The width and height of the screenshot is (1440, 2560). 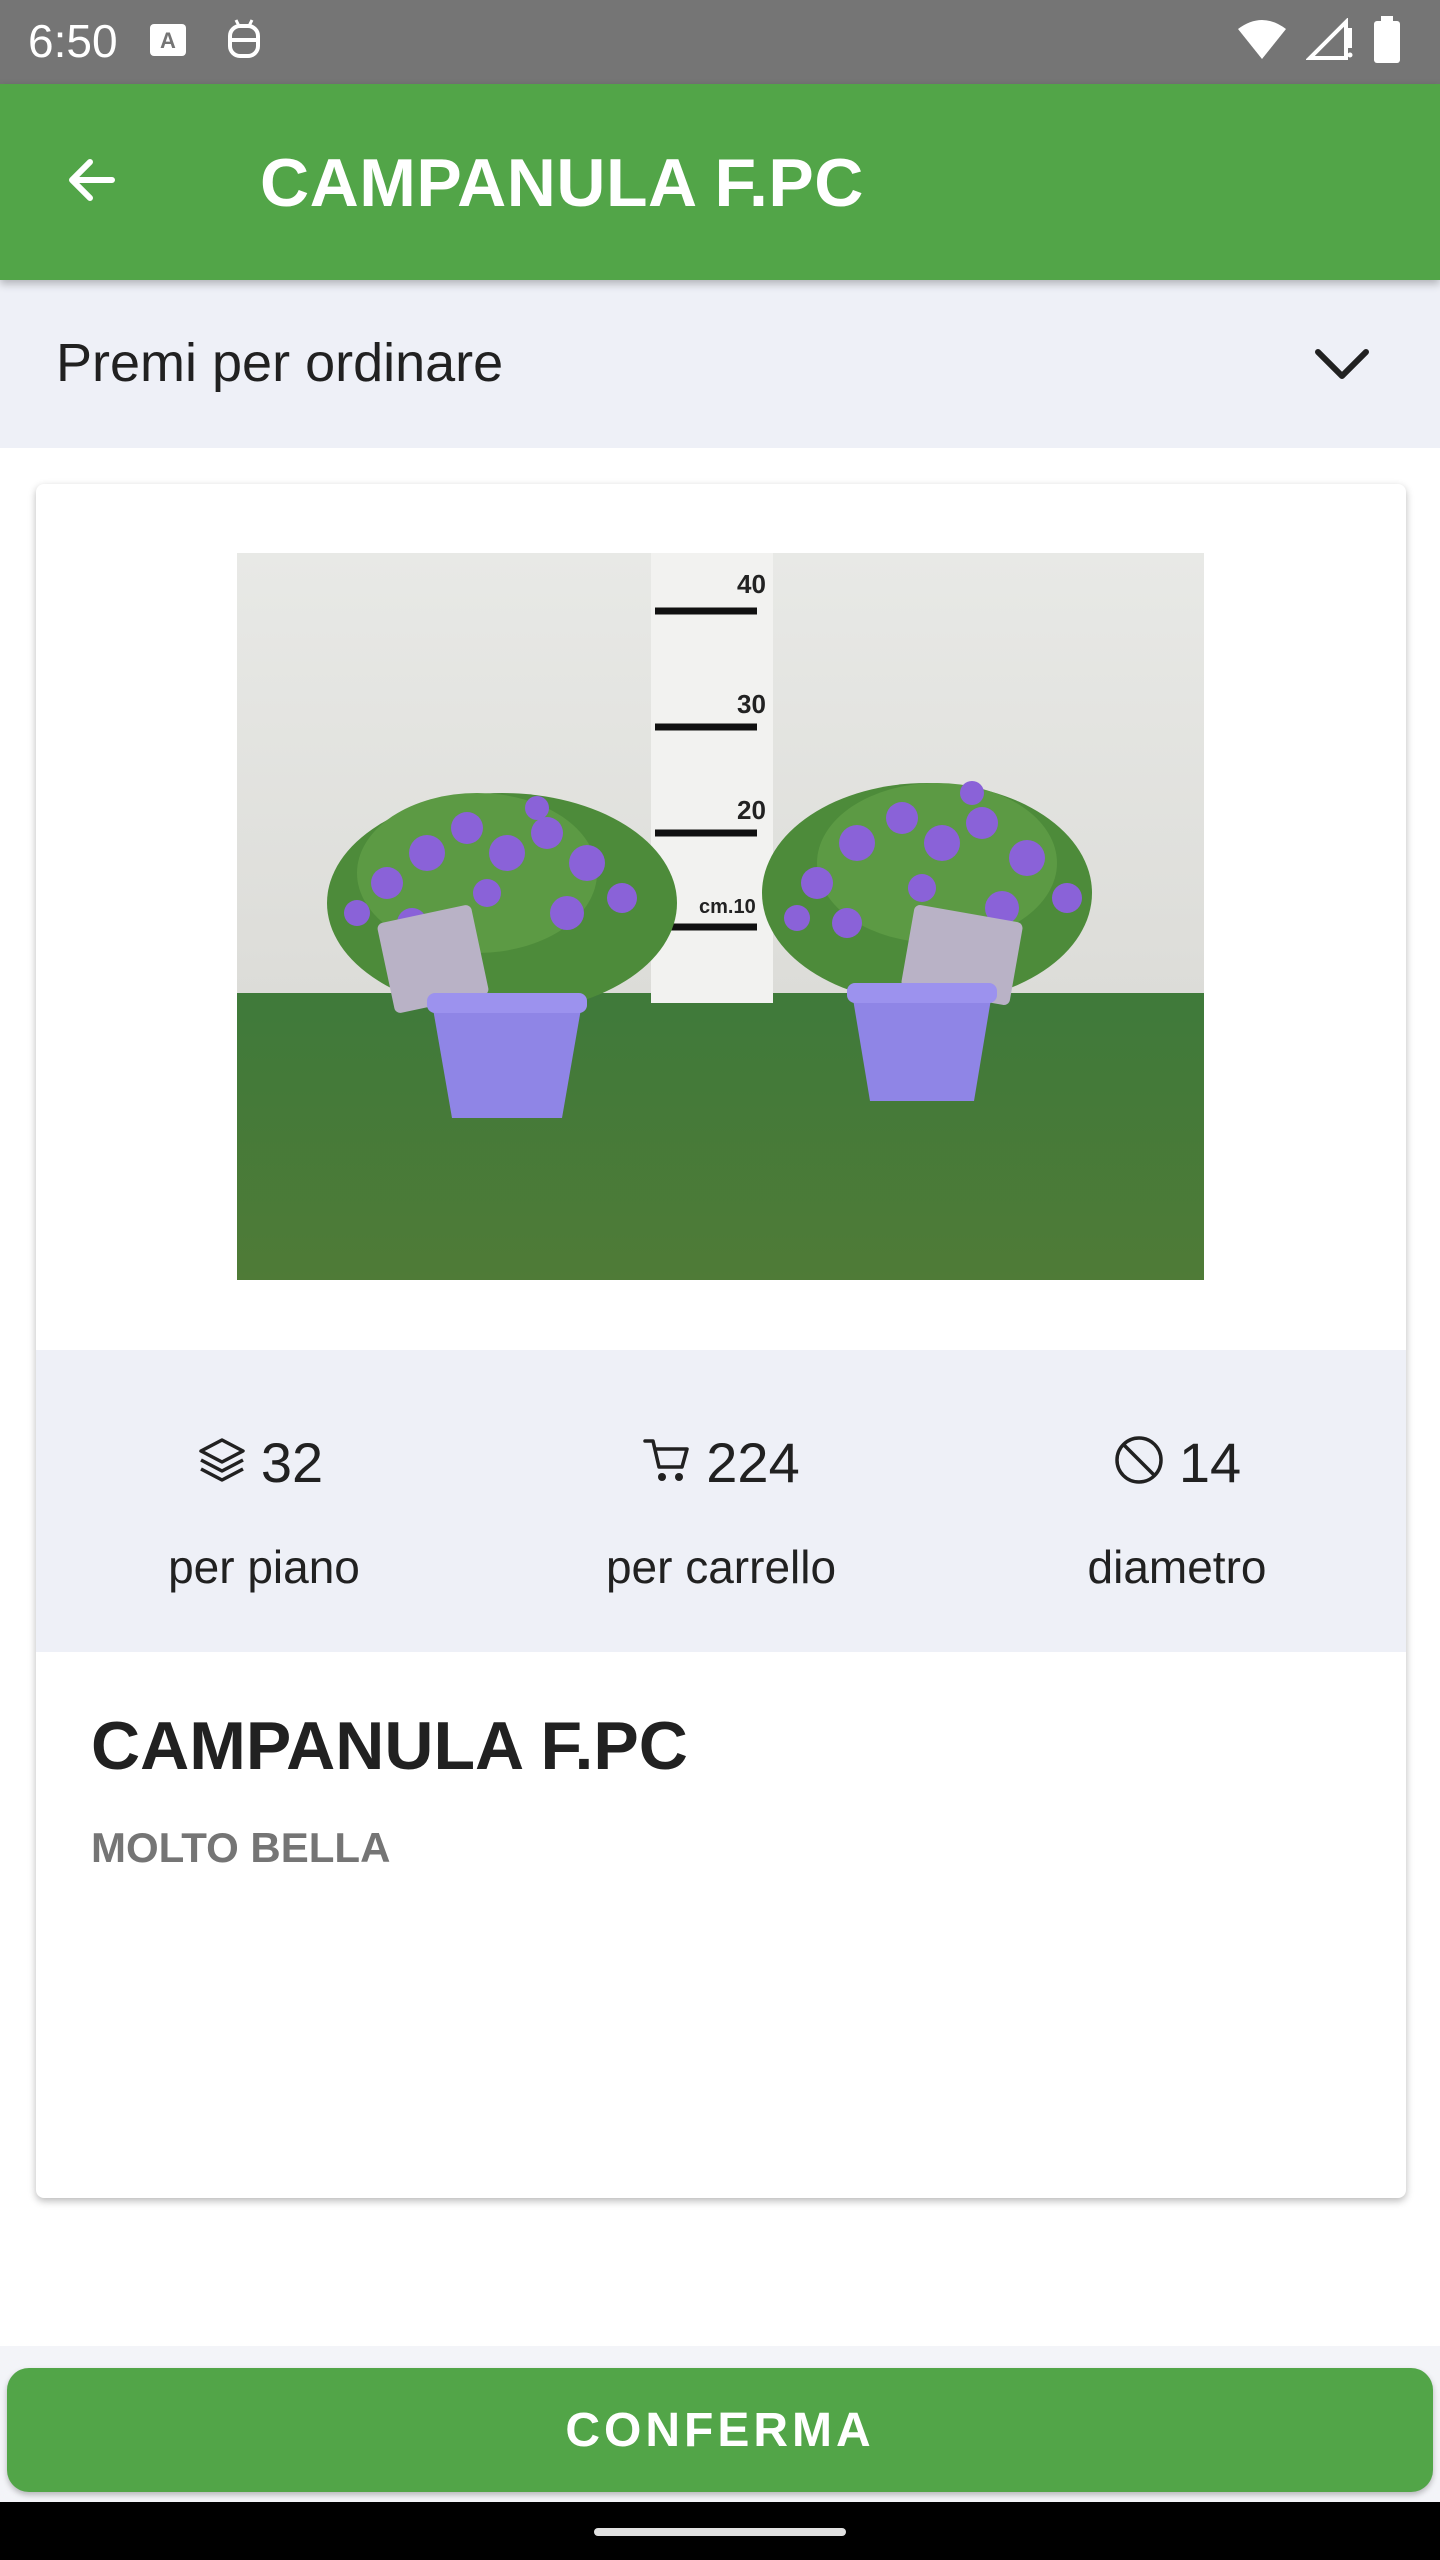 I want to click on a-keyboard-icon: A, so click(x=168, y=42).